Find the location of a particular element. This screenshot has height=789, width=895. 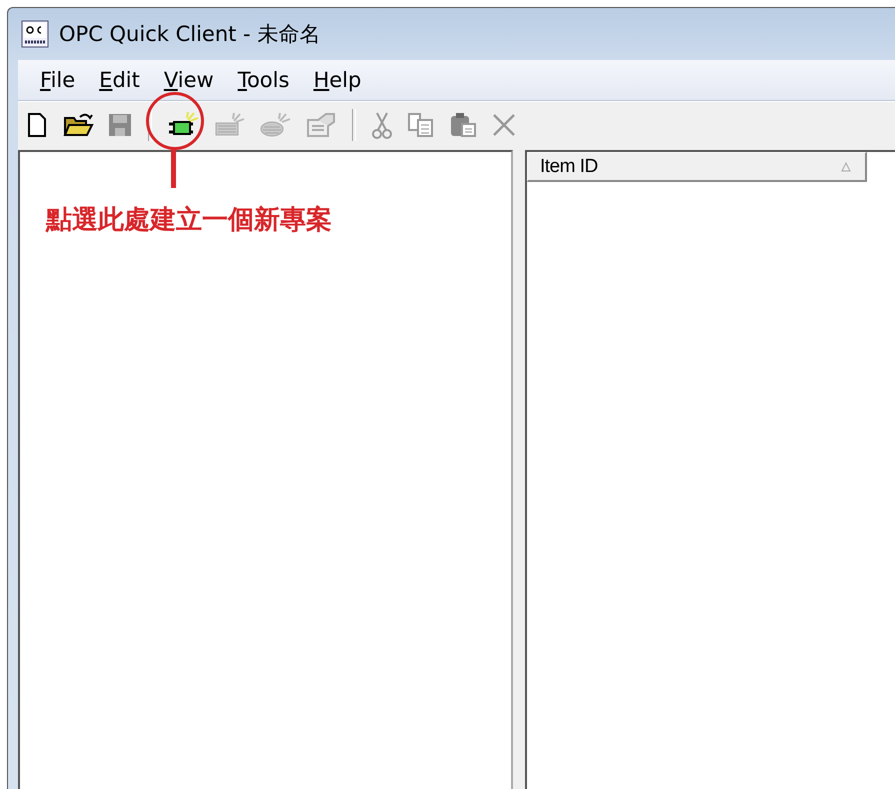

column-header: Item ID is located at coordinates (697, 167).